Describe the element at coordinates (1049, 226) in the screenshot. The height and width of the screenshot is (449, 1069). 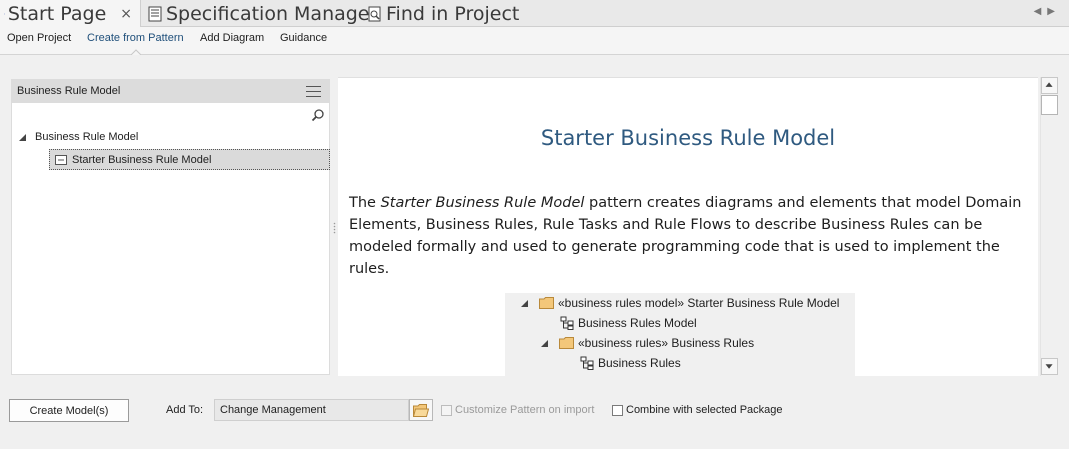
I see `content-scrollbar` at that location.